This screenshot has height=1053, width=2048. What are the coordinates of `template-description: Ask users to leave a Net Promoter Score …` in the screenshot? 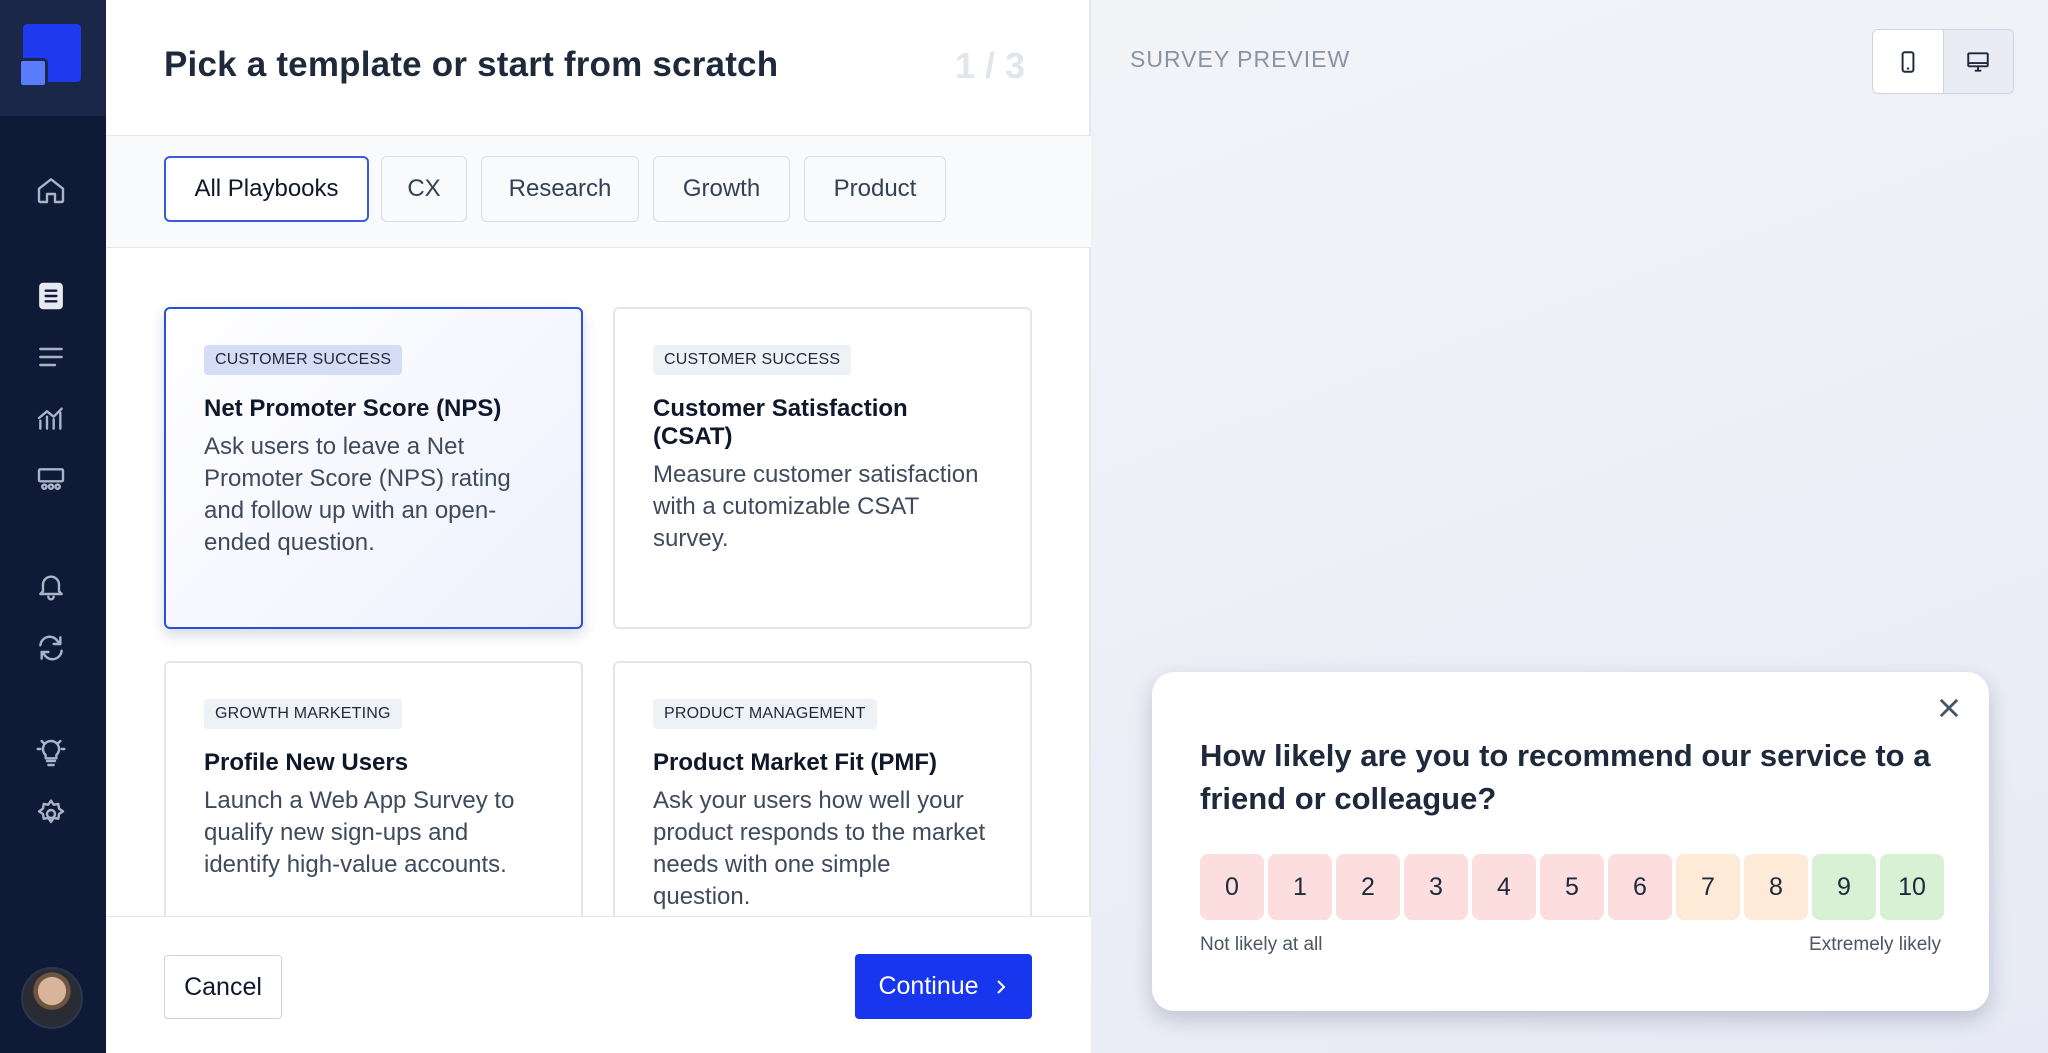 It's located at (357, 494).